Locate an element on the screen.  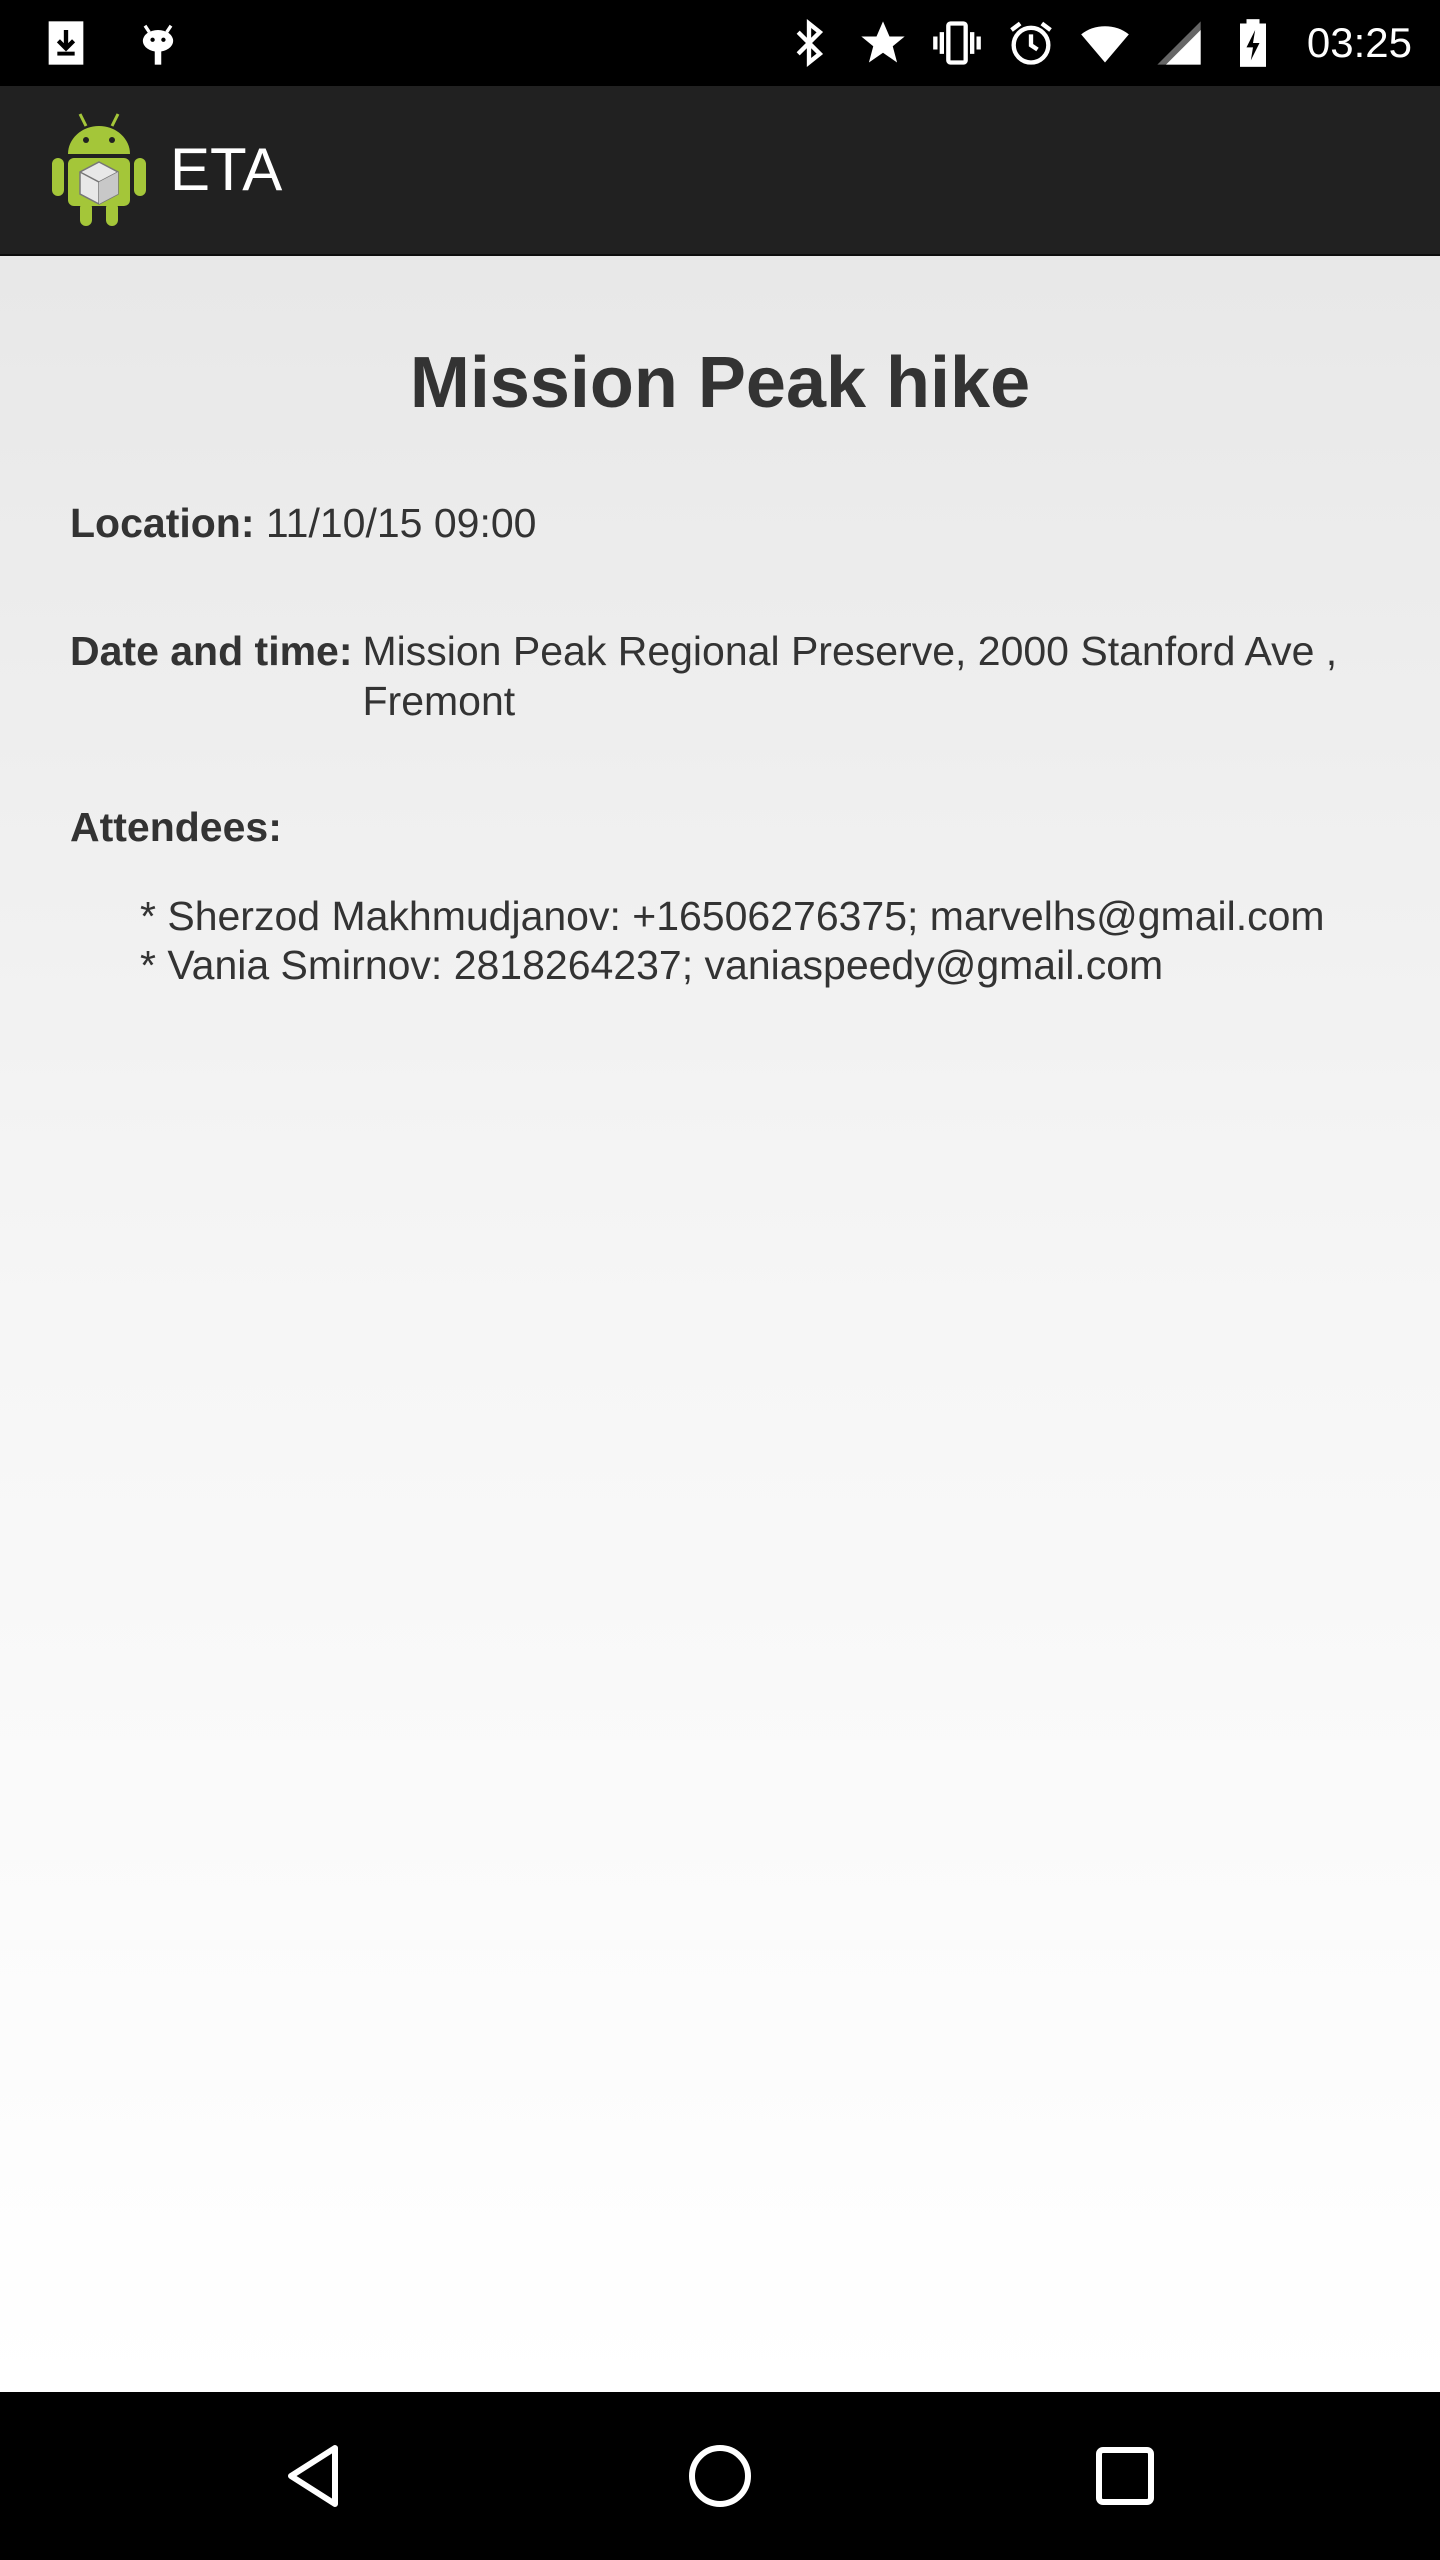
android-debug-icon is located at coordinates (158, 43).